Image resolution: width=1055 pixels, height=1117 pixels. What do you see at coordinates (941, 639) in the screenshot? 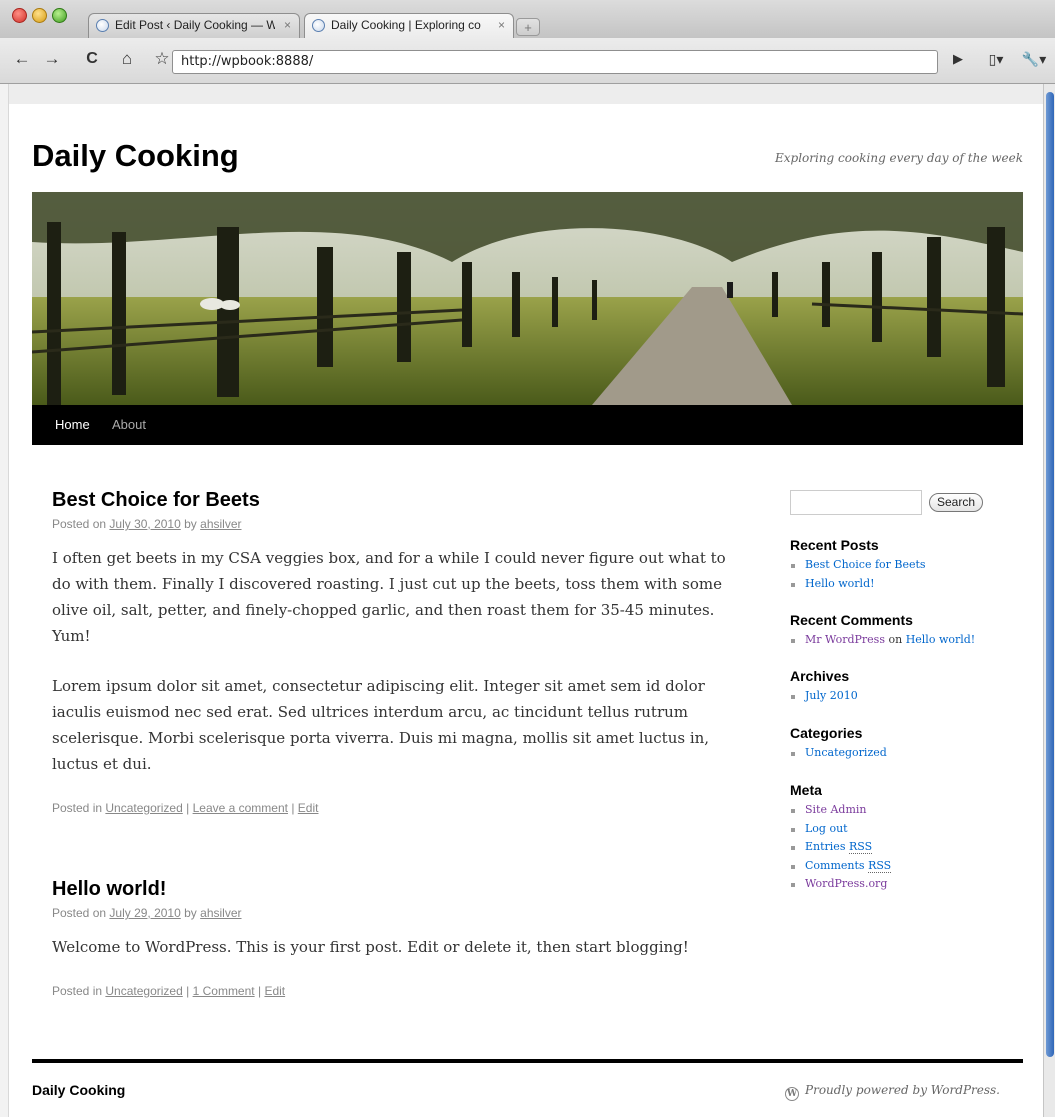
I see `comment-post-link: Hello world!` at bounding box center [941, 639].